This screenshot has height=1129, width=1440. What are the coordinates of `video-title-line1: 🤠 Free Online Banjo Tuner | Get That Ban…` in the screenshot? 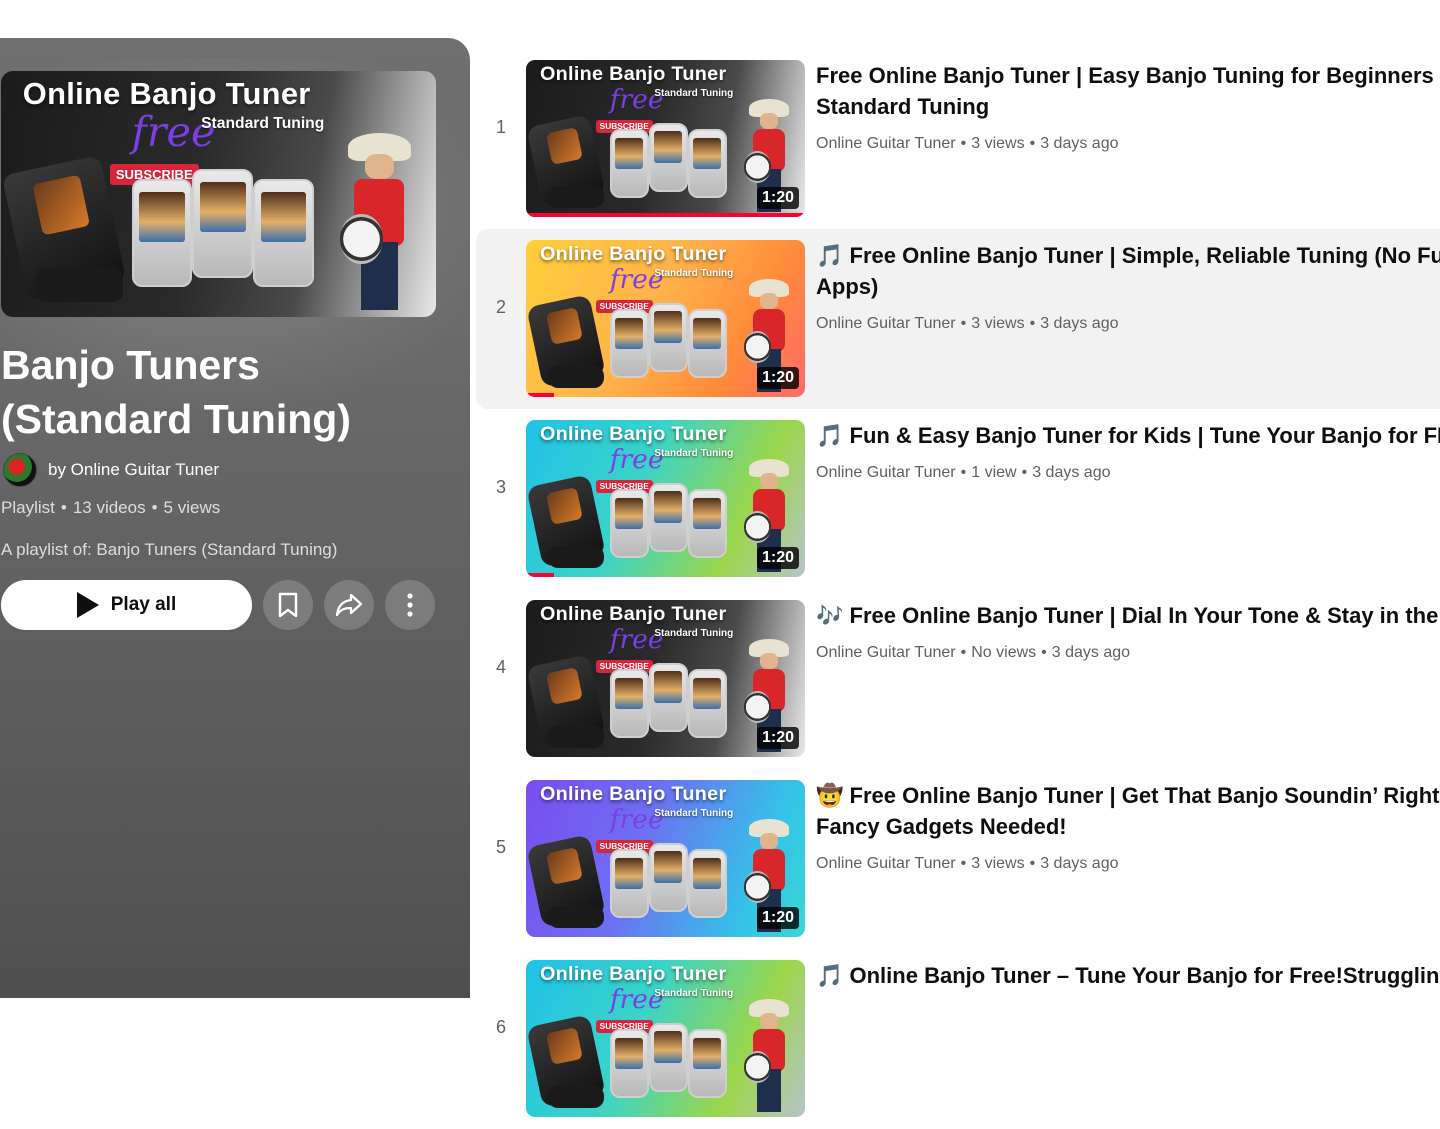 It's located at (1128, 795).